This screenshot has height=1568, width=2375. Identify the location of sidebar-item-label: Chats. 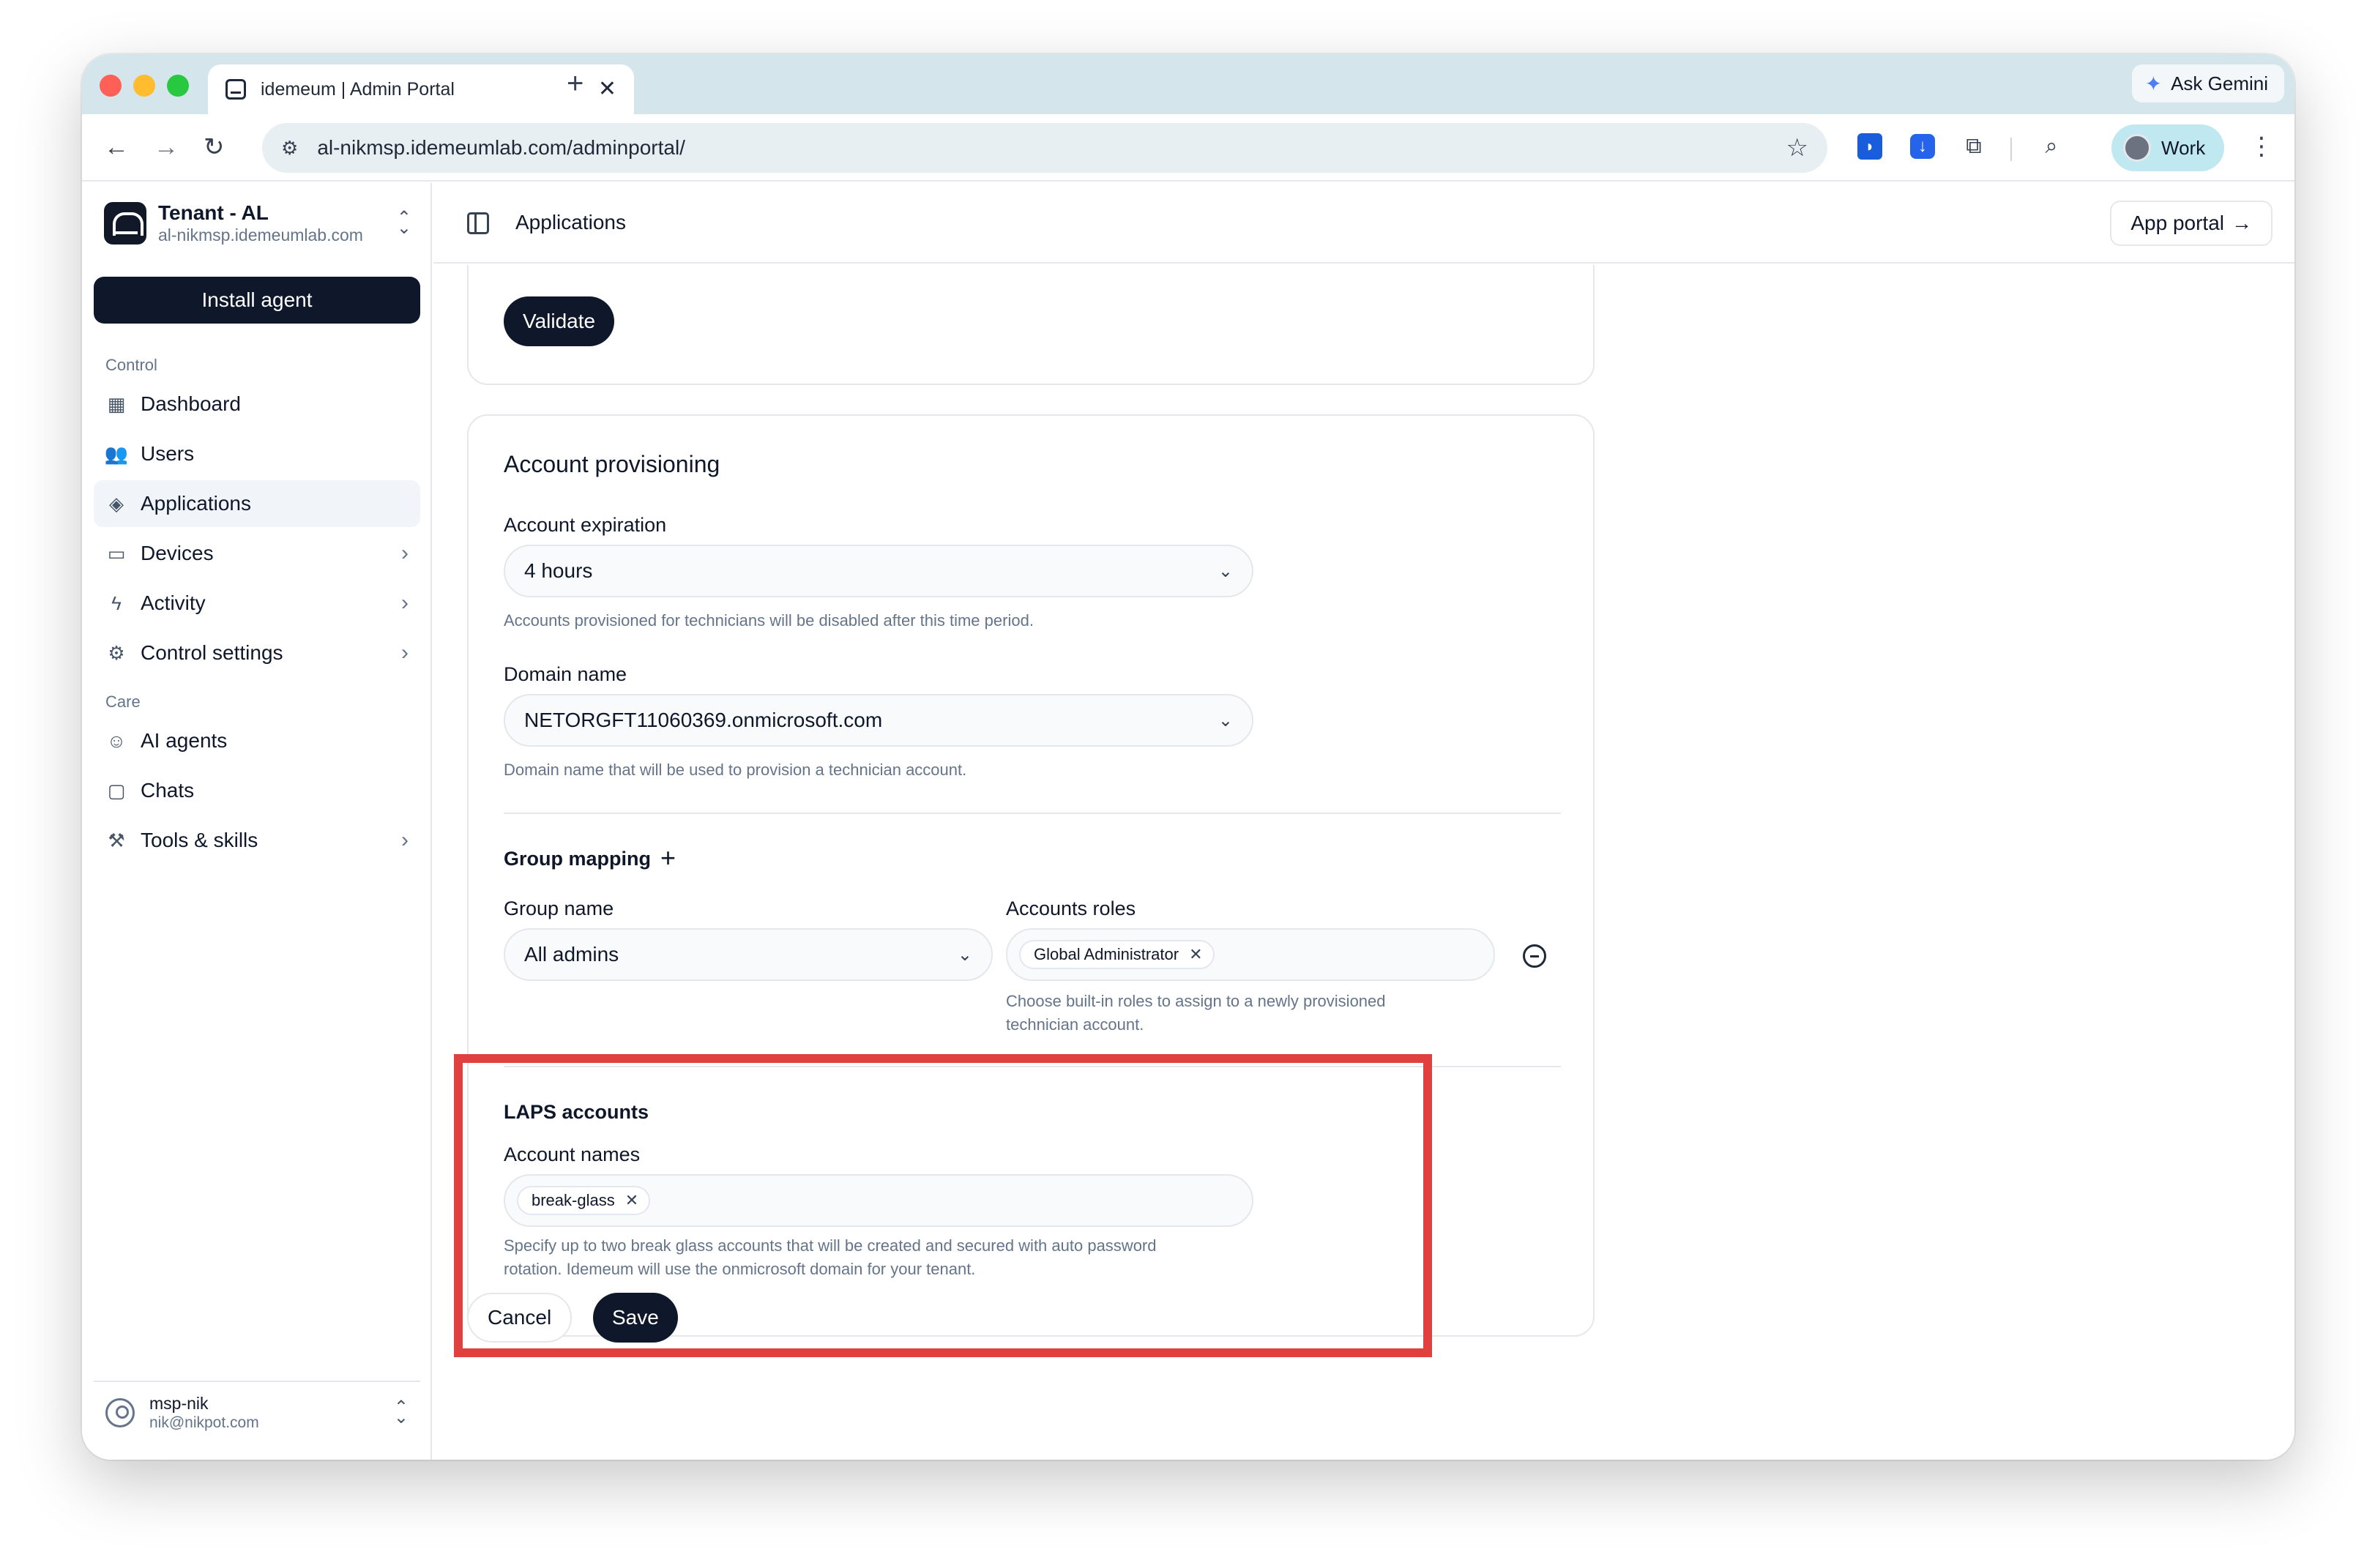
(168, 790).